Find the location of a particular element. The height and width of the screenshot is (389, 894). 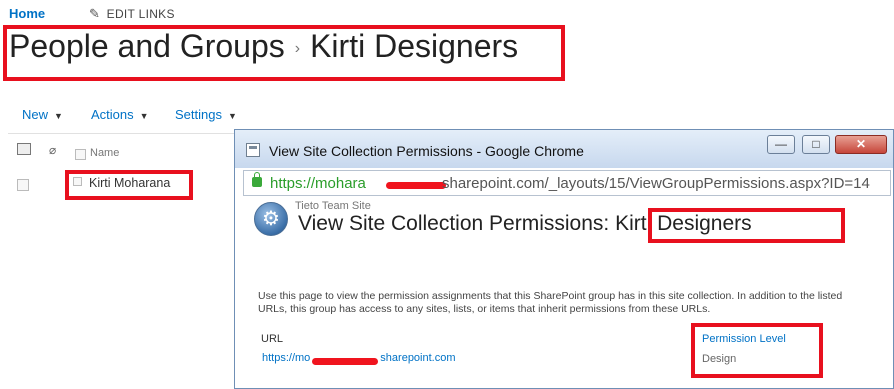

redaction-mark is located at coordinates (416, 185).